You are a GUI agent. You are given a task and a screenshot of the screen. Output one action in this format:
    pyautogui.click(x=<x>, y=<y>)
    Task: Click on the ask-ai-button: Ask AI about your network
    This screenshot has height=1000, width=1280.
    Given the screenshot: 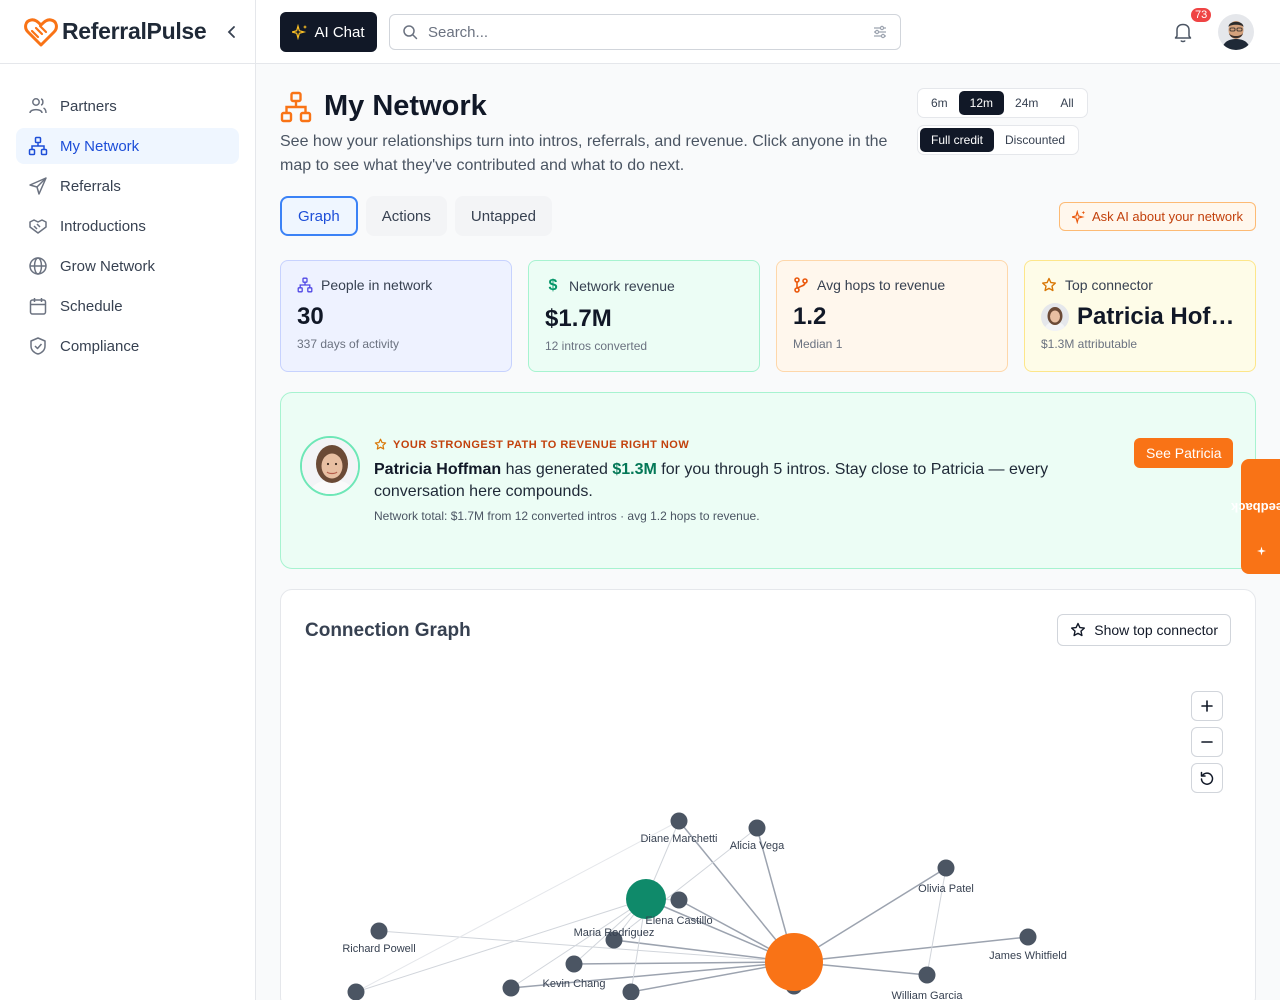 What is the action you would take?
    pyautogui.click(x=1157, y=216)
    